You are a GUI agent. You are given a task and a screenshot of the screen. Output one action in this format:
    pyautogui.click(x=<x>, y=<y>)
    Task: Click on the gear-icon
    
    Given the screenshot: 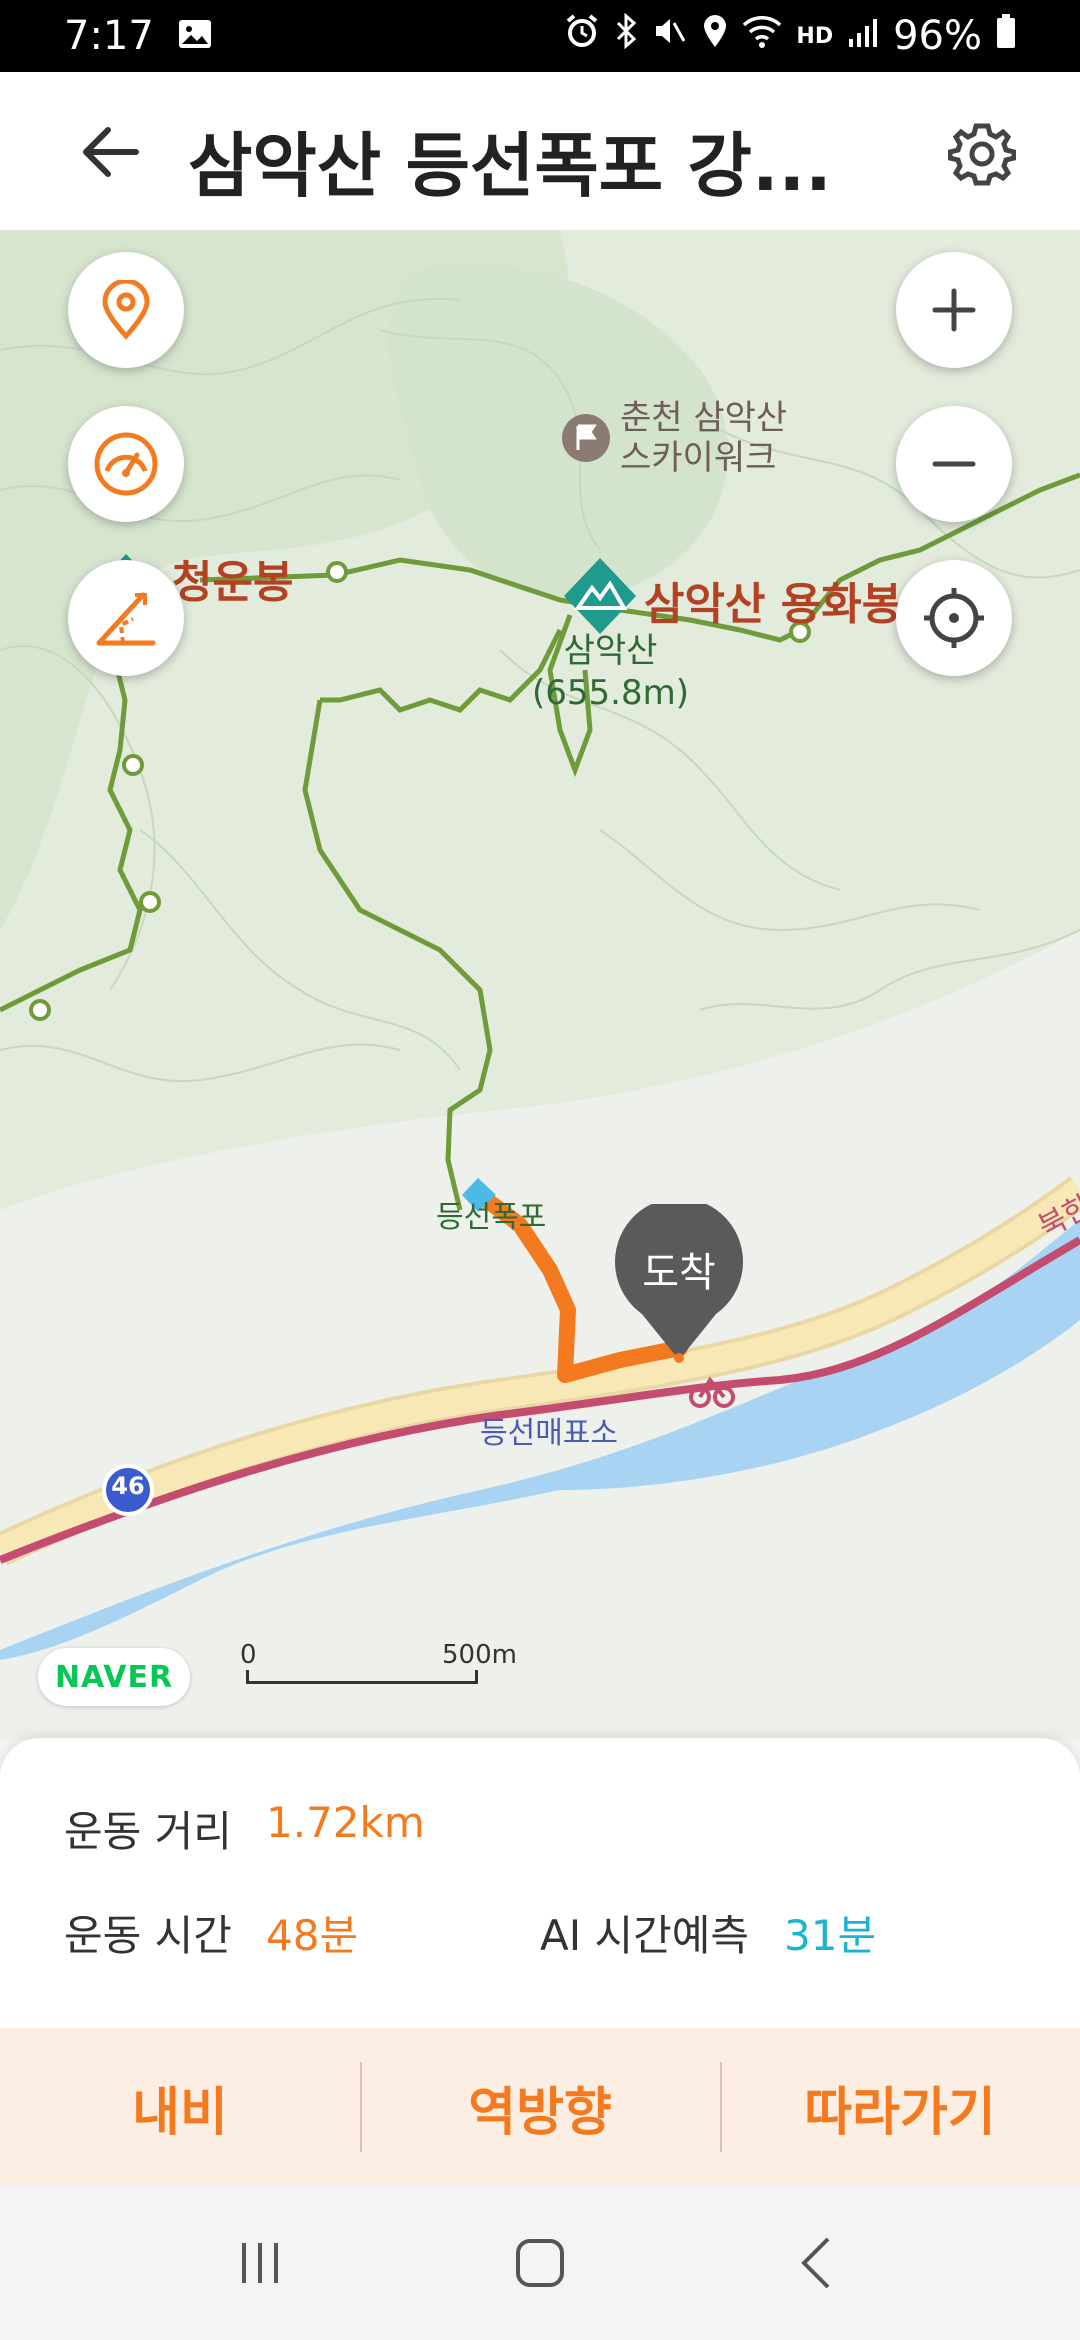 What is the action you would take?
    pyautogui.click(x=982, y=154)
    